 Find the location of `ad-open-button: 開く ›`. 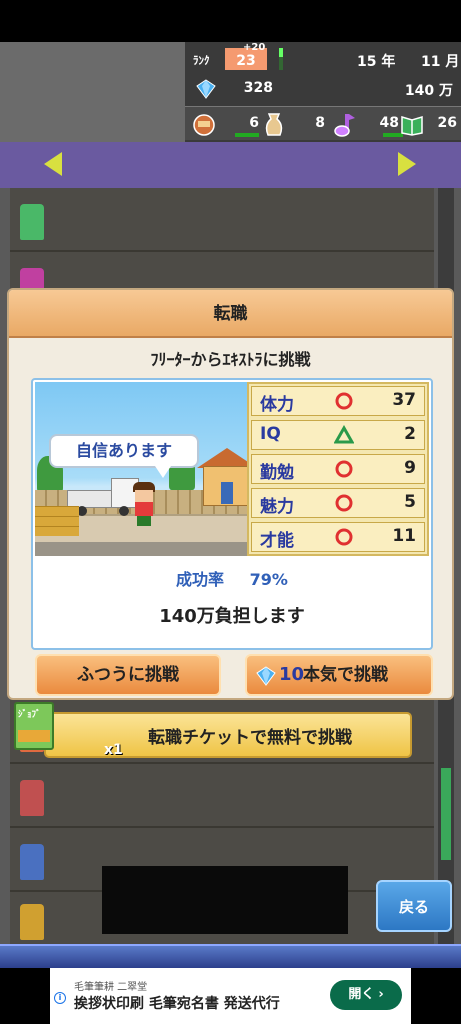

ad-open-button: 開く › is located at coordinates (366, 995).